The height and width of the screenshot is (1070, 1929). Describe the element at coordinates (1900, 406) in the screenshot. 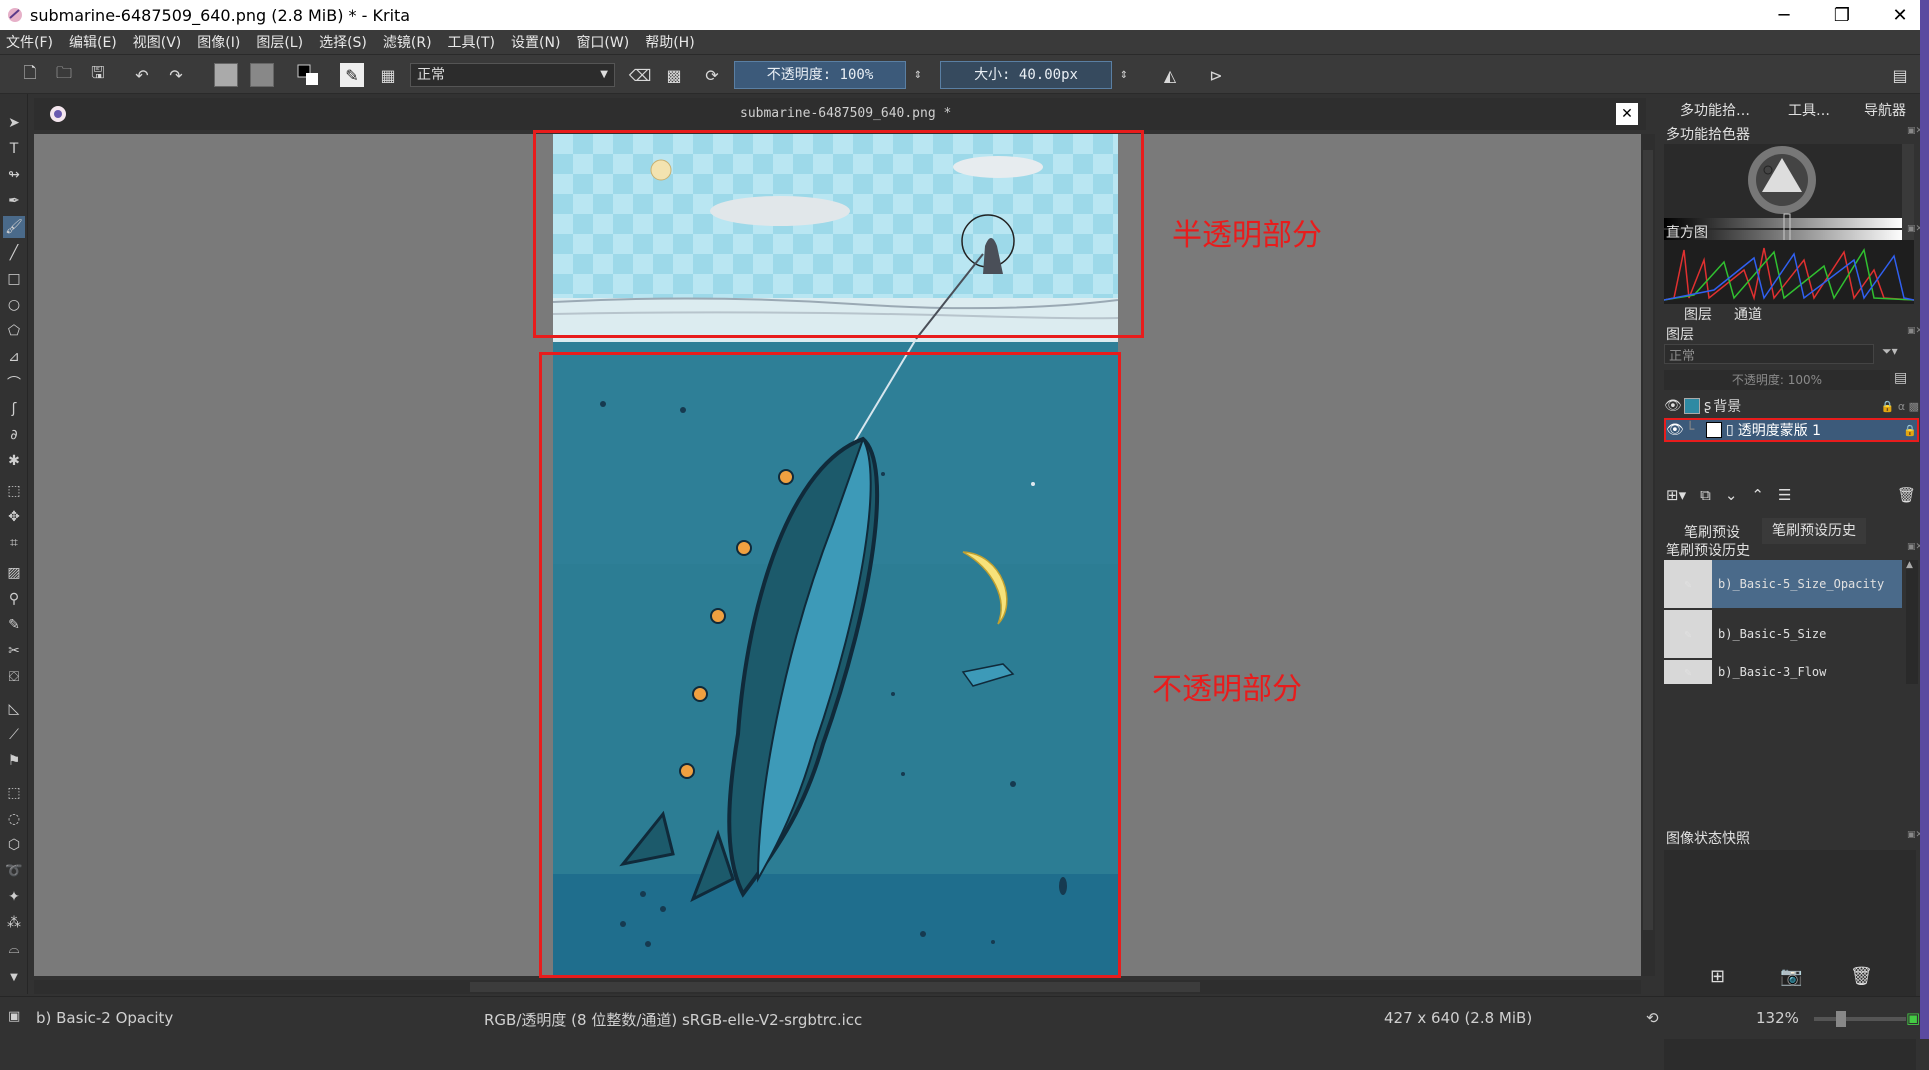

I see `layer-lock-icon: 🔒 α ▩` at that location.